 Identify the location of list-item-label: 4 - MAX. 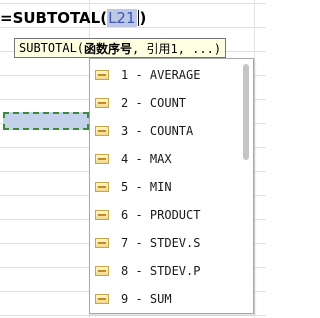
(146, 159).